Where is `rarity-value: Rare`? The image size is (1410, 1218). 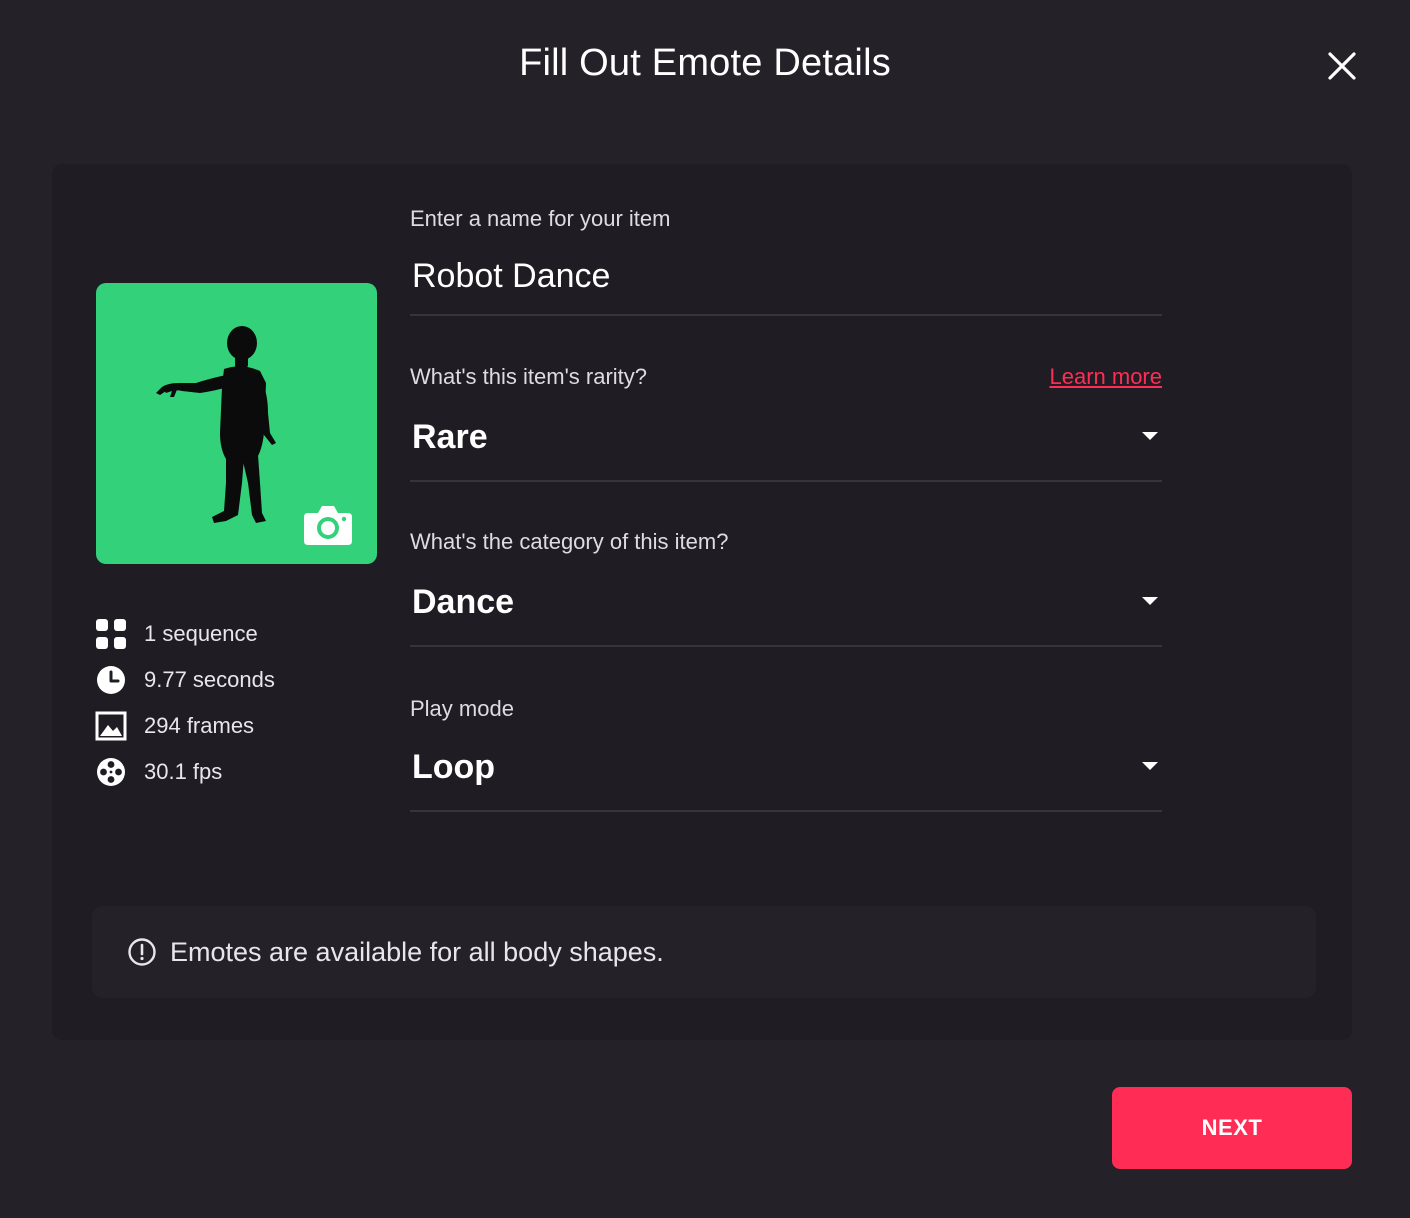
rarity-value: Rare is located at coordinates (450, 437).